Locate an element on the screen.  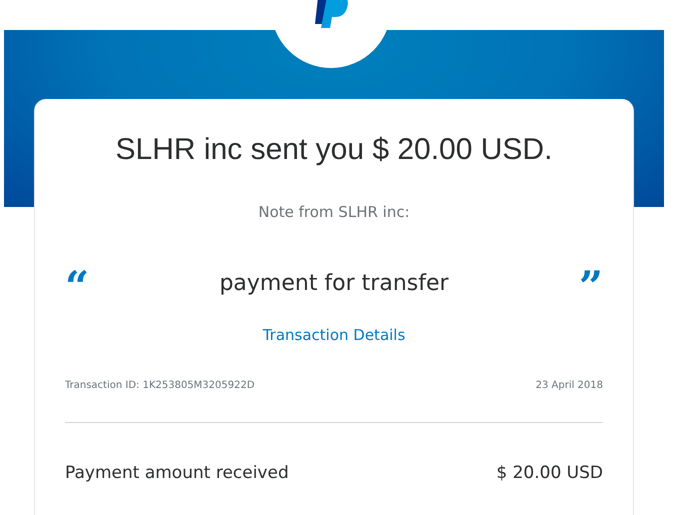
message-title: SLHR inc sent you $ 20.00 USD. is located at coordinates (334, 150).